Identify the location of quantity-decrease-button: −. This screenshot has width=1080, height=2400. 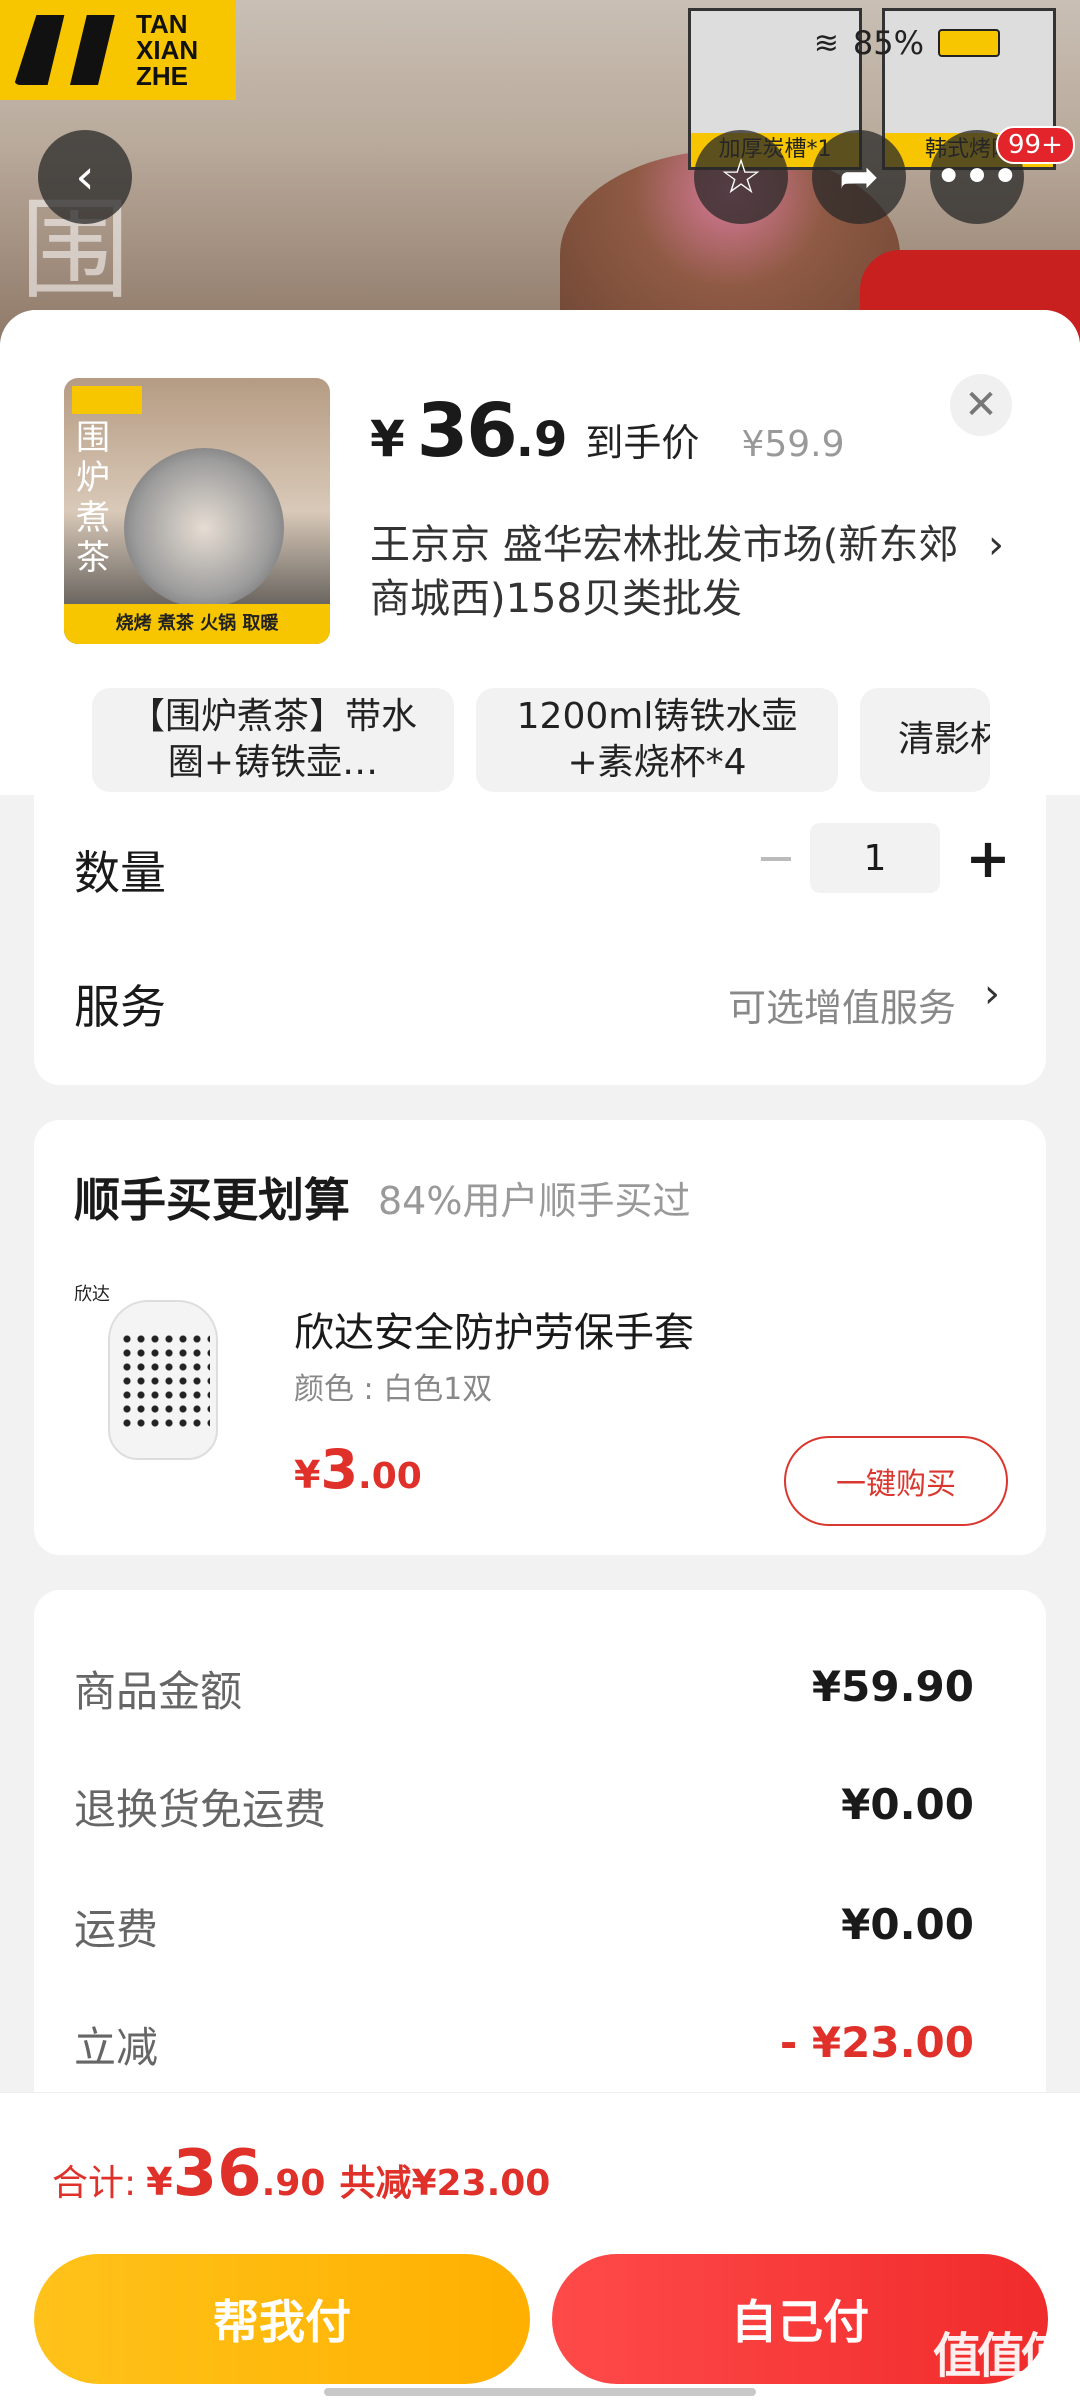
(776, 858).